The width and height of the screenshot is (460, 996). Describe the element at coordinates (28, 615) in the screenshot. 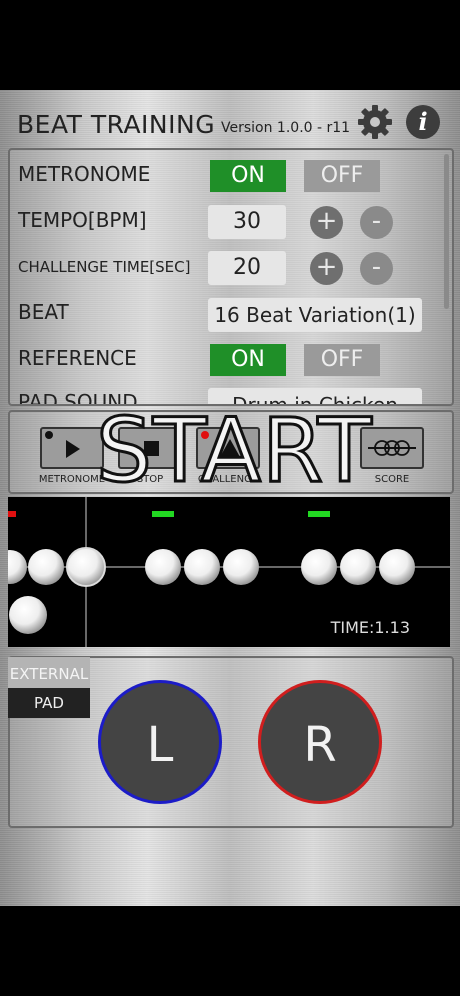

I see `played-note` at that location.